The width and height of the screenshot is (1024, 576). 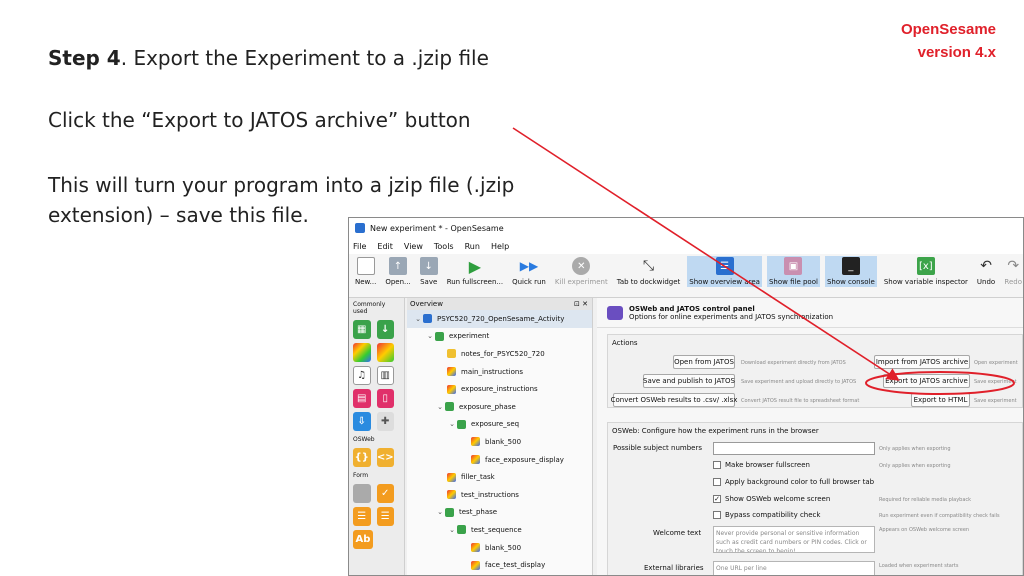 What do you see at coordinates (948, 41) in the screenshot?
I see `brand-label: OpenSesame version 4.x` at bounding box center [948, 41].